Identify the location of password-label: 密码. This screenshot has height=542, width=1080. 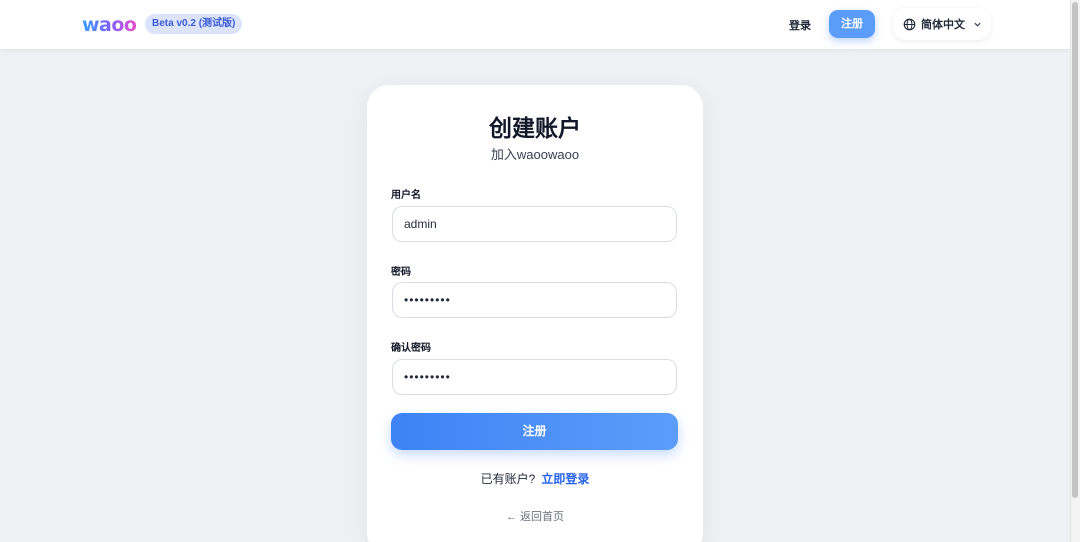
(401, 272).